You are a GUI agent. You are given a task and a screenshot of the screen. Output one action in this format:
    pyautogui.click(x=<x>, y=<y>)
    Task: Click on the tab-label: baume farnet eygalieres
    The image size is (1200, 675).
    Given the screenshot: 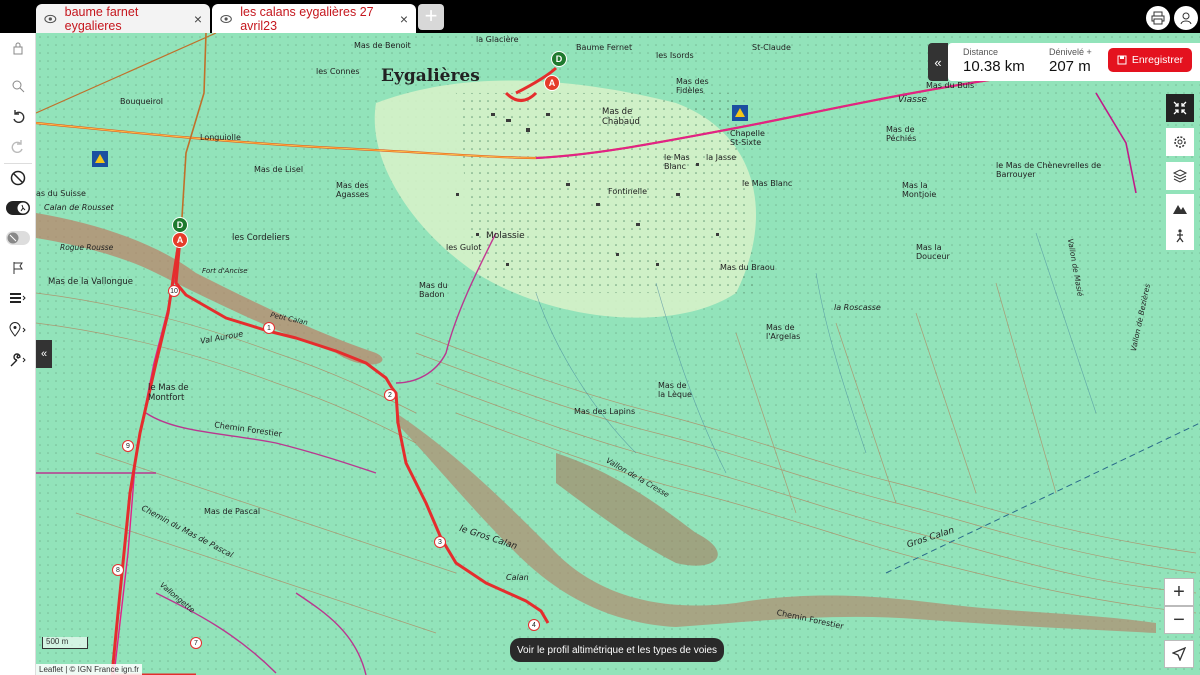 What is the action you would take?
    pyautogui.click(x=101, y=18)
    